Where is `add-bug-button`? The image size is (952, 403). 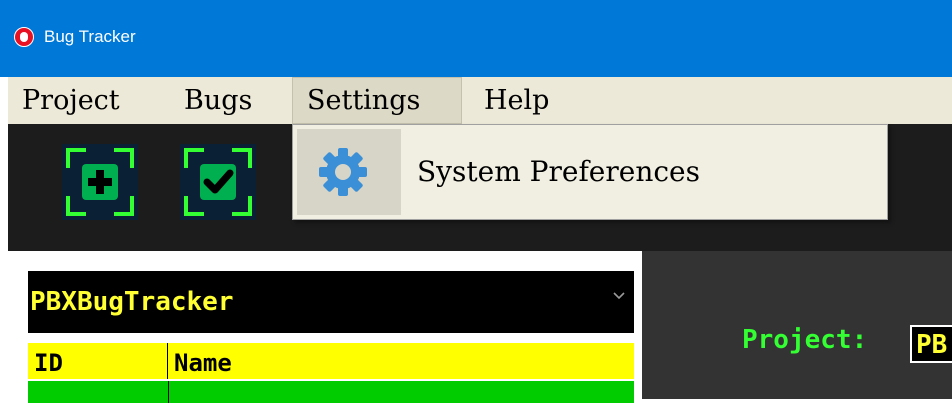 add-bug-button is located at coordinates (100, 182).